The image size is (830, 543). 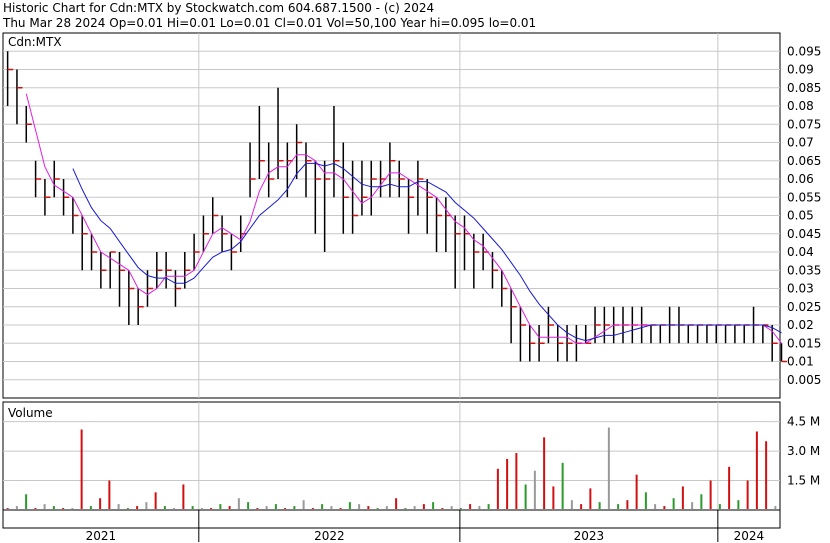 What do you see at coordinates (804, 124) in the screenshot?
I see `price-tick-label: 0.075` at bounding box center [804, 124].